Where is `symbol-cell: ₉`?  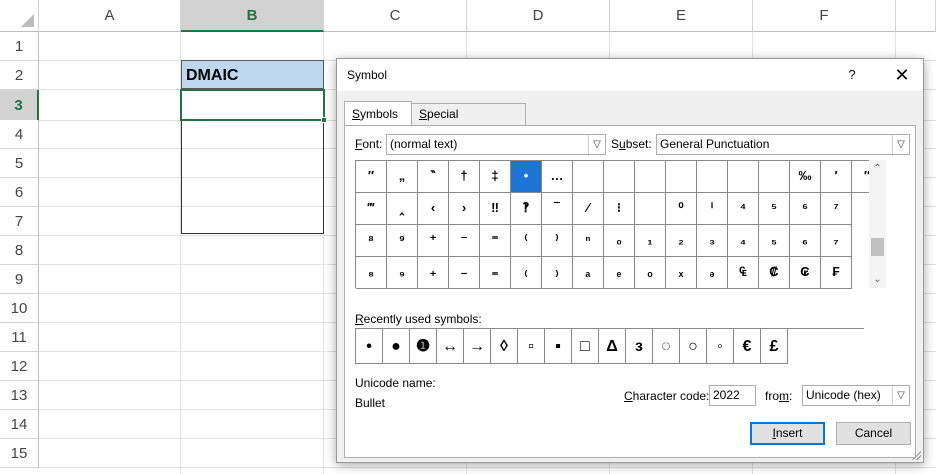
symbol-cell: ₉ is located at coordinates (402, 273).